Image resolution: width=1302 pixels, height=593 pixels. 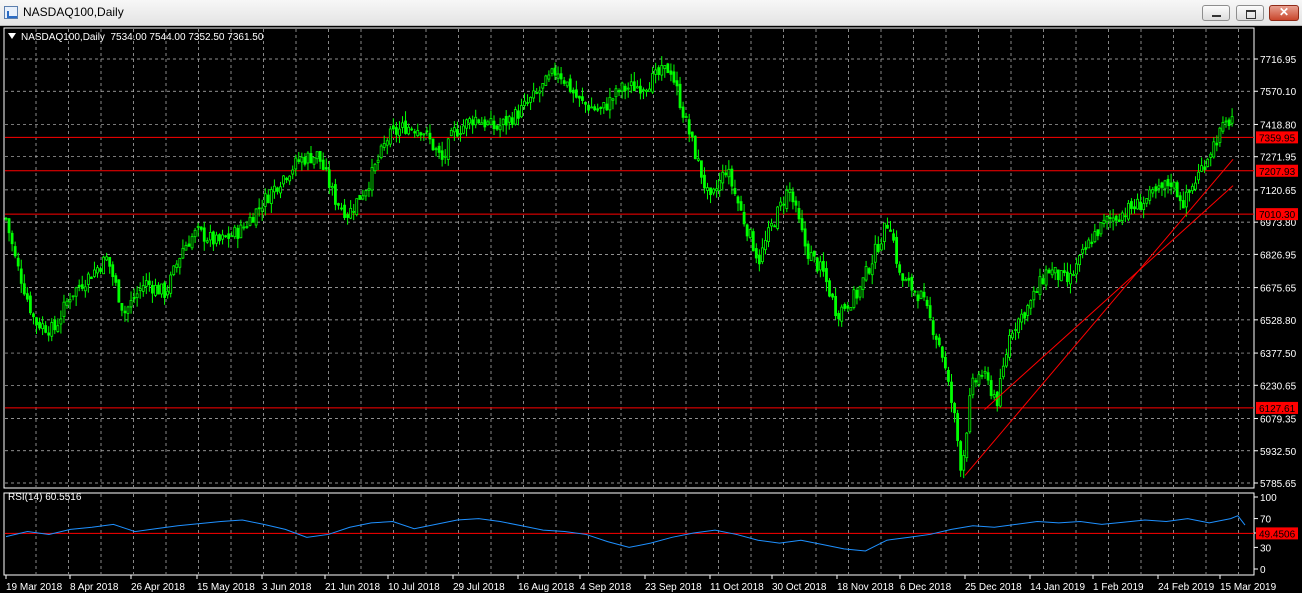 I want to click on level-label: 7010.30, so click(x=1277, y=215).